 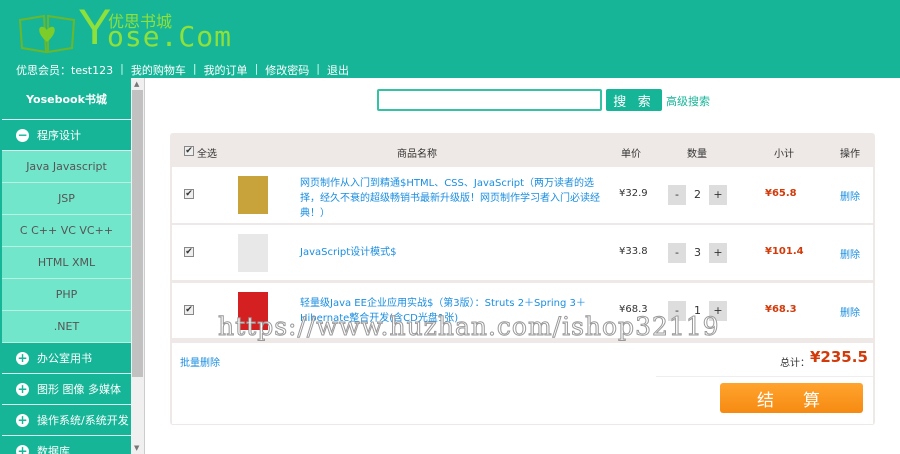 What do you see at coordinates (66, 231) in the screenshot?
I see `subcategory-item: C C++ VC VC++` at bounding box center [66, 231].